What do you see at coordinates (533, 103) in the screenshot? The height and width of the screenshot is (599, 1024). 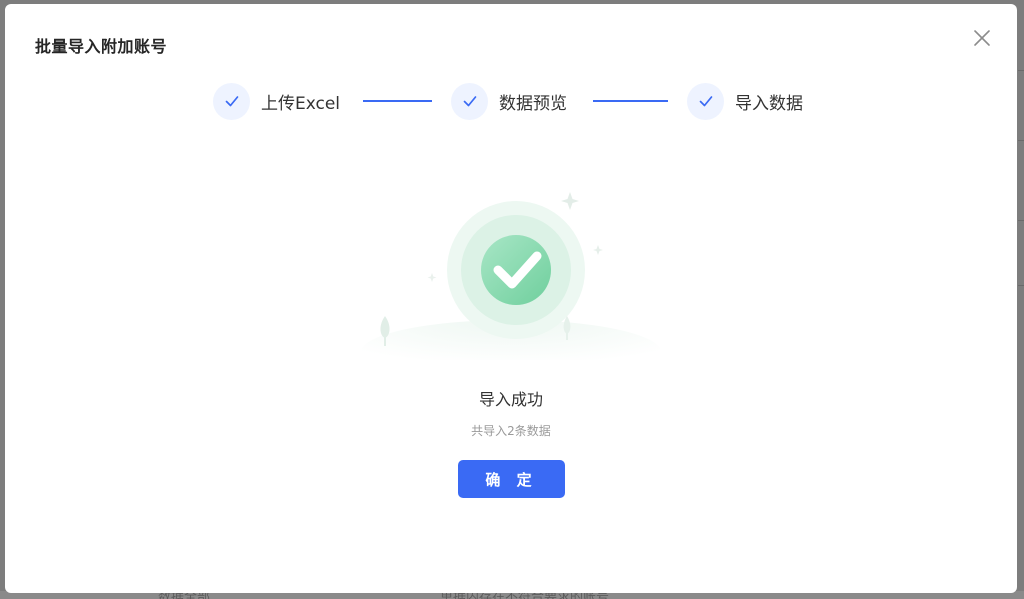 I see `step-label: 数据预览` at bounding box center [533, 103].